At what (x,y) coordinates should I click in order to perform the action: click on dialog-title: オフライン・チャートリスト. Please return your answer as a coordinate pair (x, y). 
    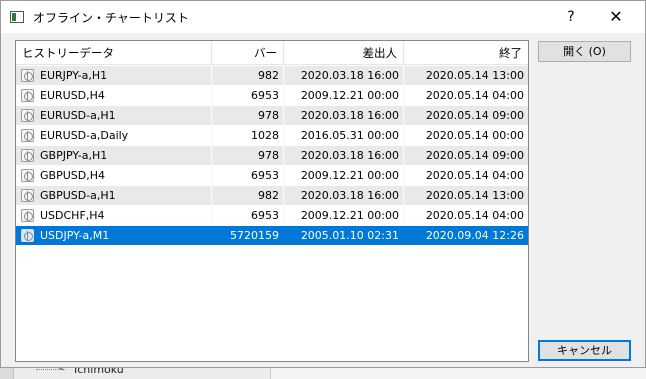
    Looking at the image, I should click on (111, 18).